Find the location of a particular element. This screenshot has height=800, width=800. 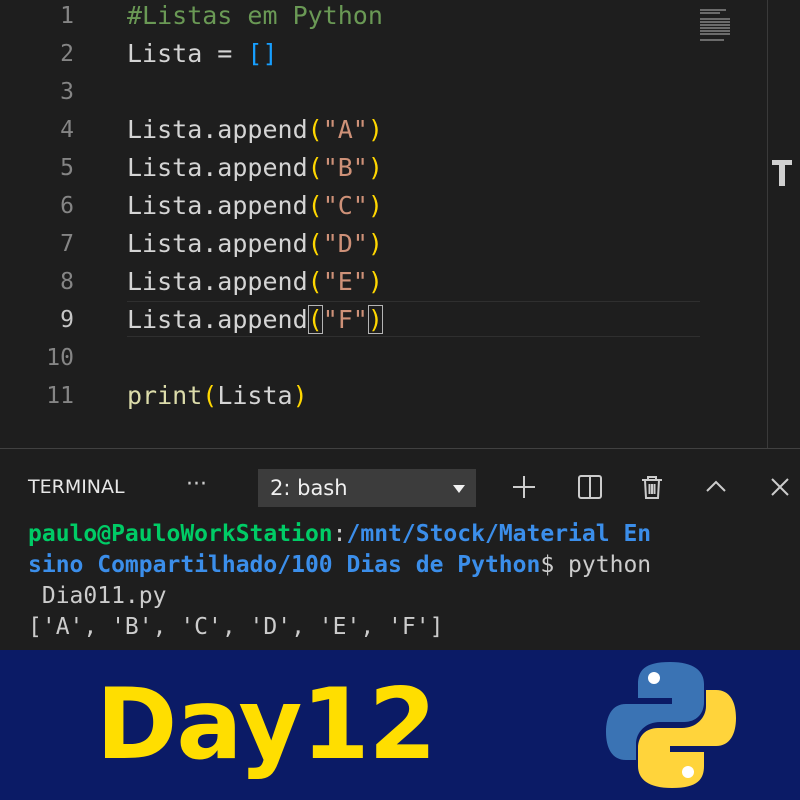

editor-ruler is located at coordinates (767, 224).